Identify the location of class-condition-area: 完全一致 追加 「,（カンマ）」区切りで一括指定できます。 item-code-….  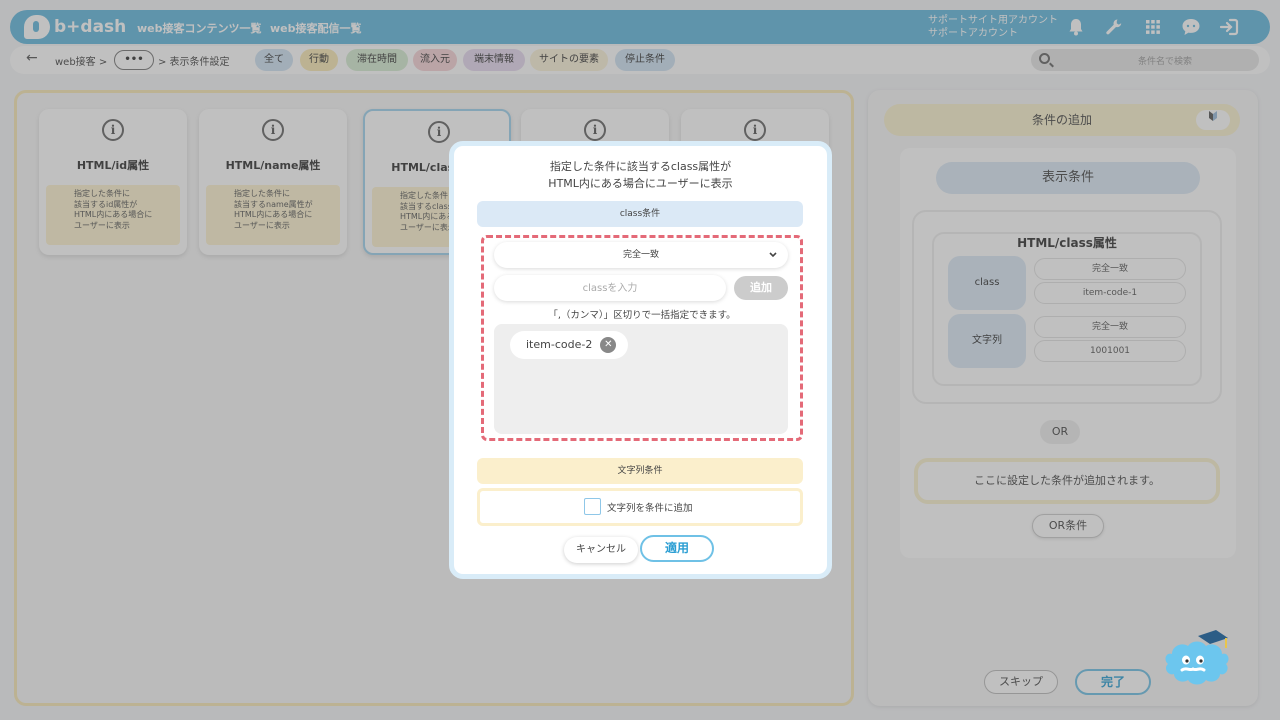
(642, 338).